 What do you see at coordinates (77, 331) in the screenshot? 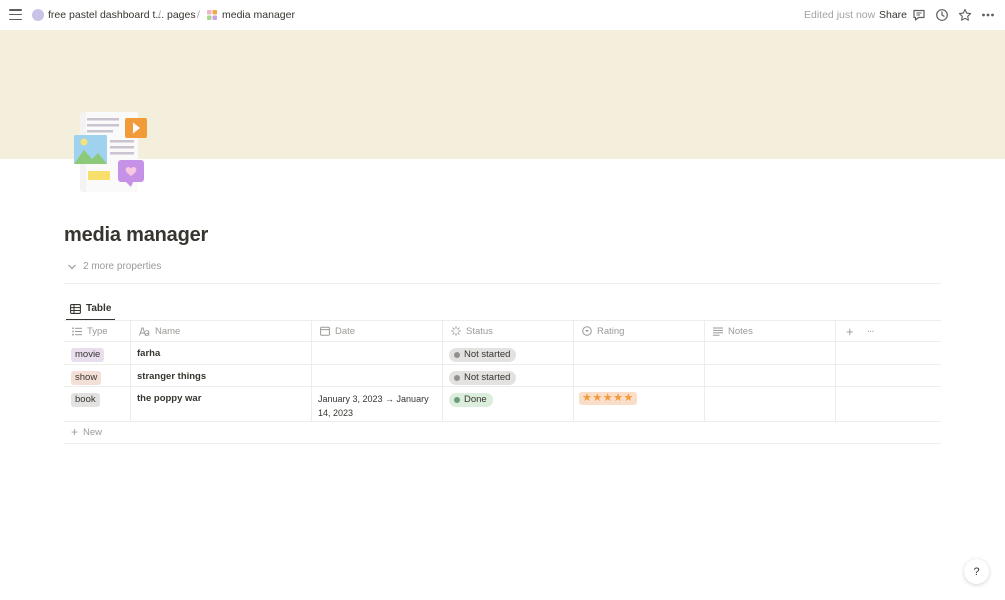
I see `list-icon` at bounding box center [77, 331].